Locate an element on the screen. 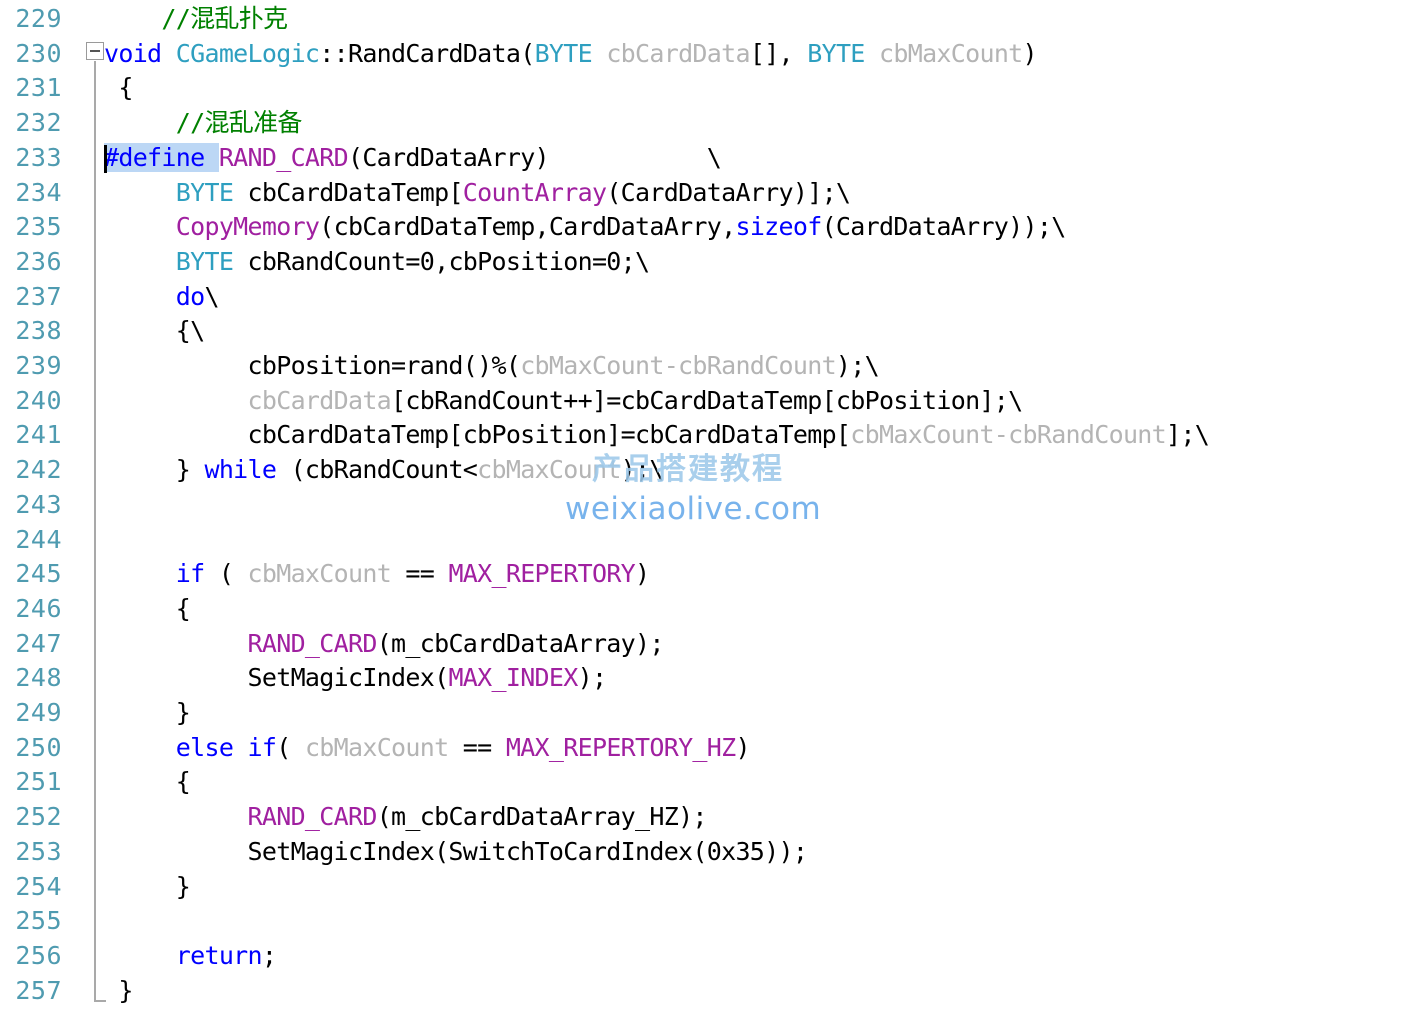 This screenshot has height=1020, width=1416. code-line: do\ is located at coordinates (162, 297).